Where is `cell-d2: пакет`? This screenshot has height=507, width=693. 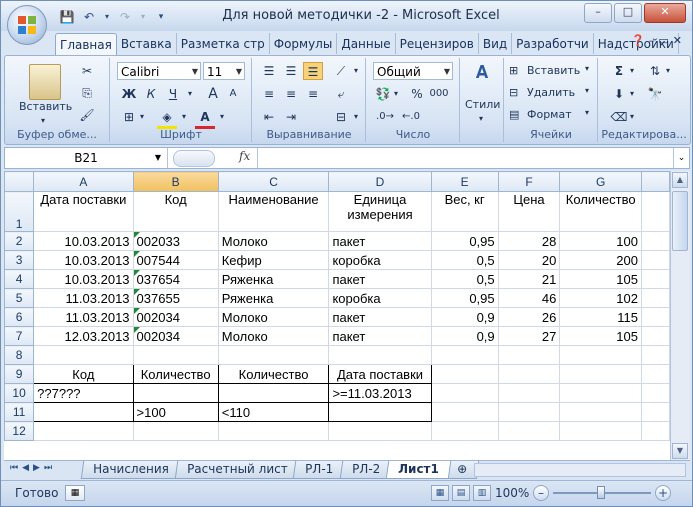
cell-d2: пакет is located at coordinates (380, 241).